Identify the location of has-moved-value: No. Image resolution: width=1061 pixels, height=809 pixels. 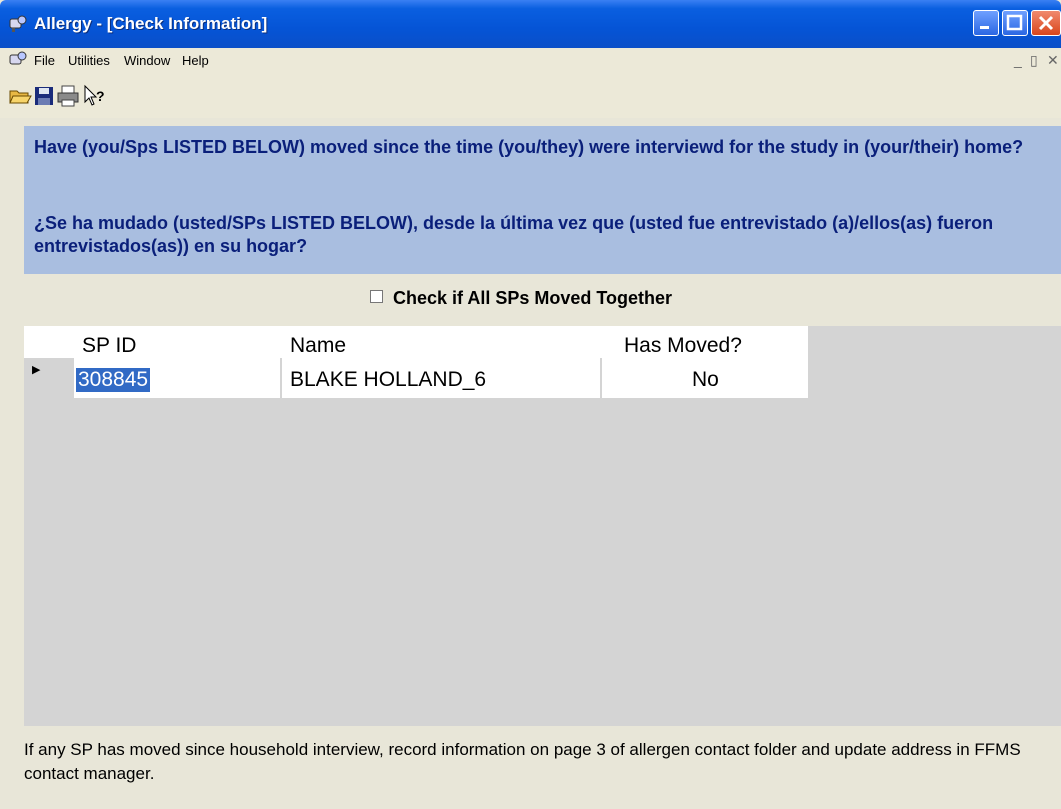
(705, 379).